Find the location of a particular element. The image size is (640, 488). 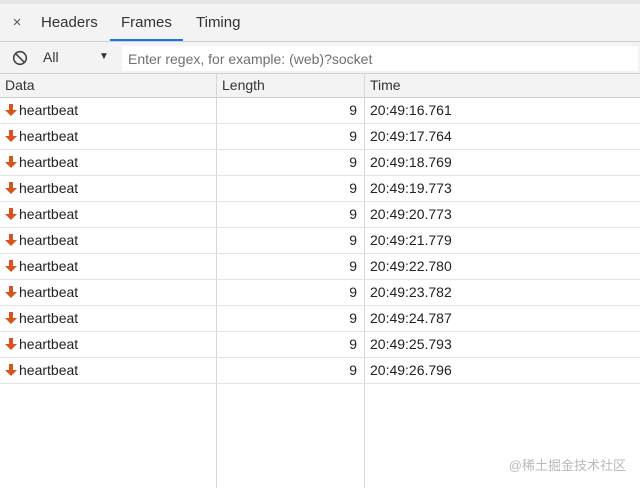

table-row: heartbeat 9 20:49:22.780 is located at coordinates (320, 267).